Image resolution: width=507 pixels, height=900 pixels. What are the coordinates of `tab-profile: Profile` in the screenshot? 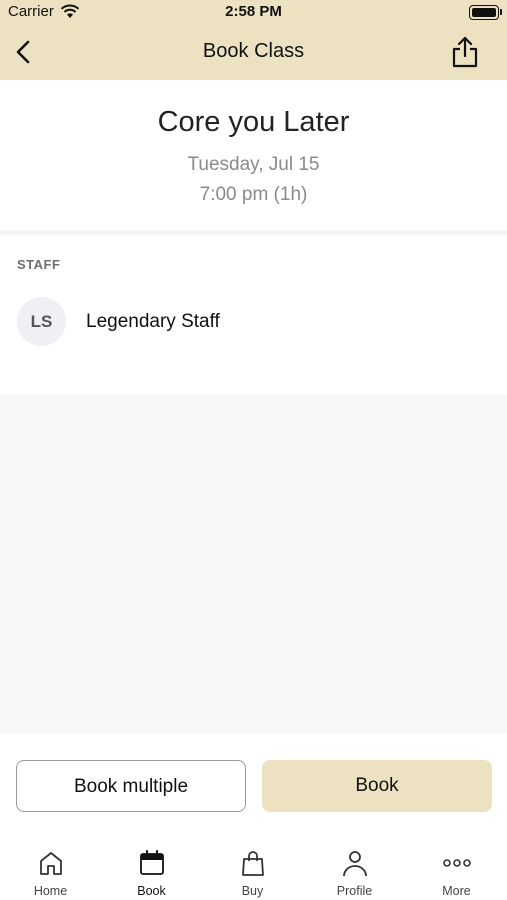 It's located at (354, 866).